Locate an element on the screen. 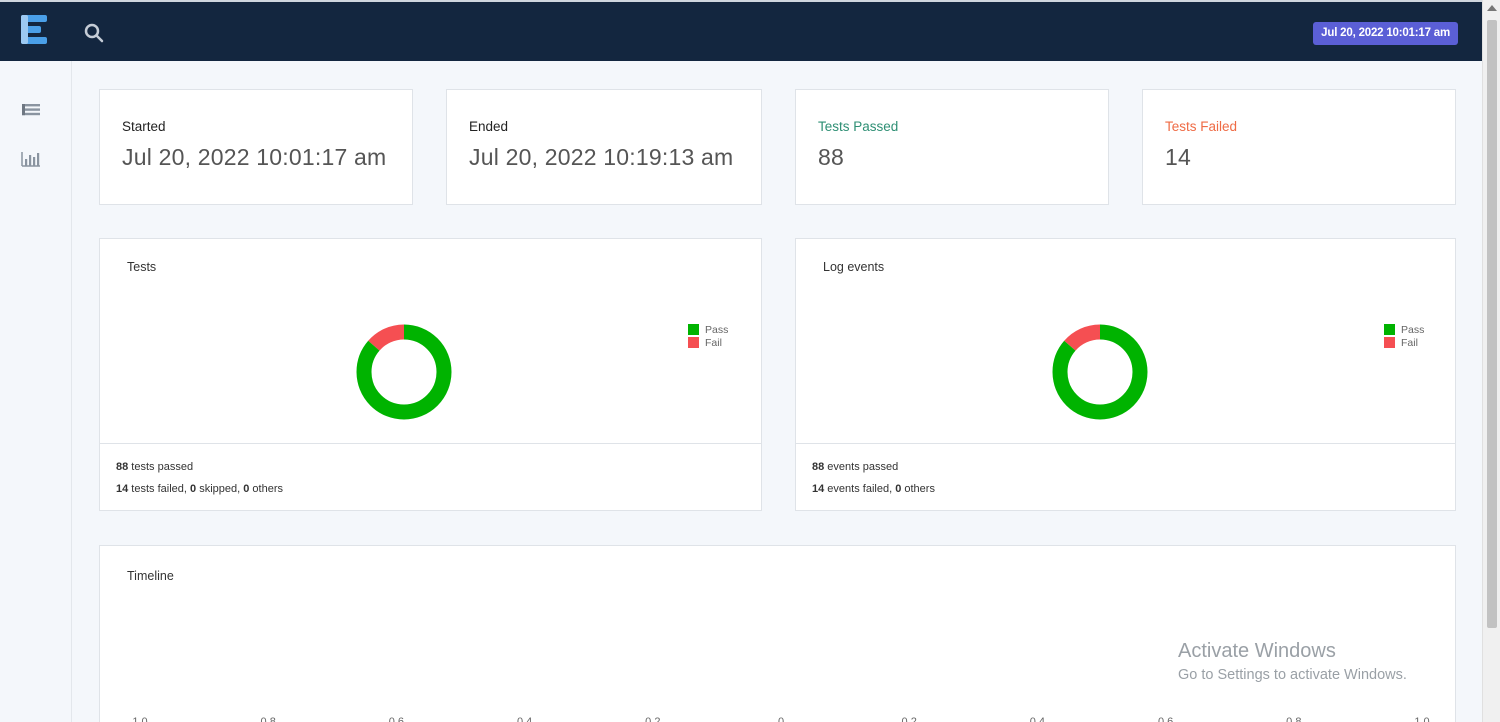 The height and width of the screenshot is (722, 1500). report-date-badge: Jul 20, 2022 10:01:17 am is located at coordinates (1385, 33).